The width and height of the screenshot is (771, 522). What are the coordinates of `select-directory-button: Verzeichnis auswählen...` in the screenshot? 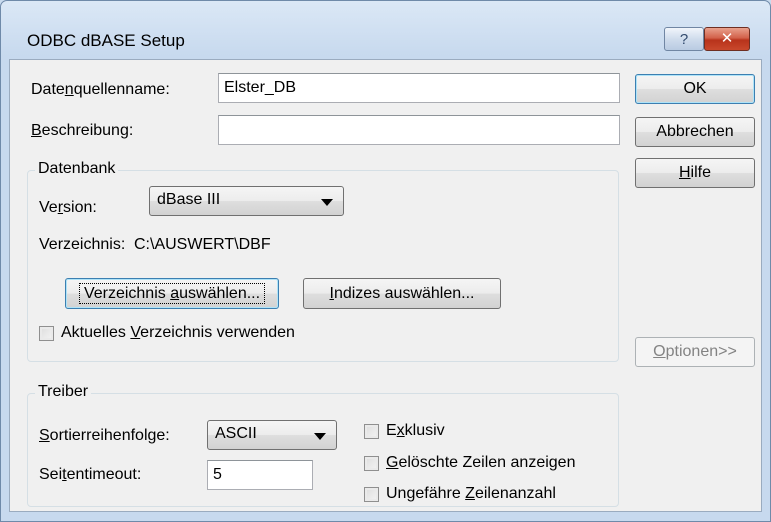 It's located at (172, 293).